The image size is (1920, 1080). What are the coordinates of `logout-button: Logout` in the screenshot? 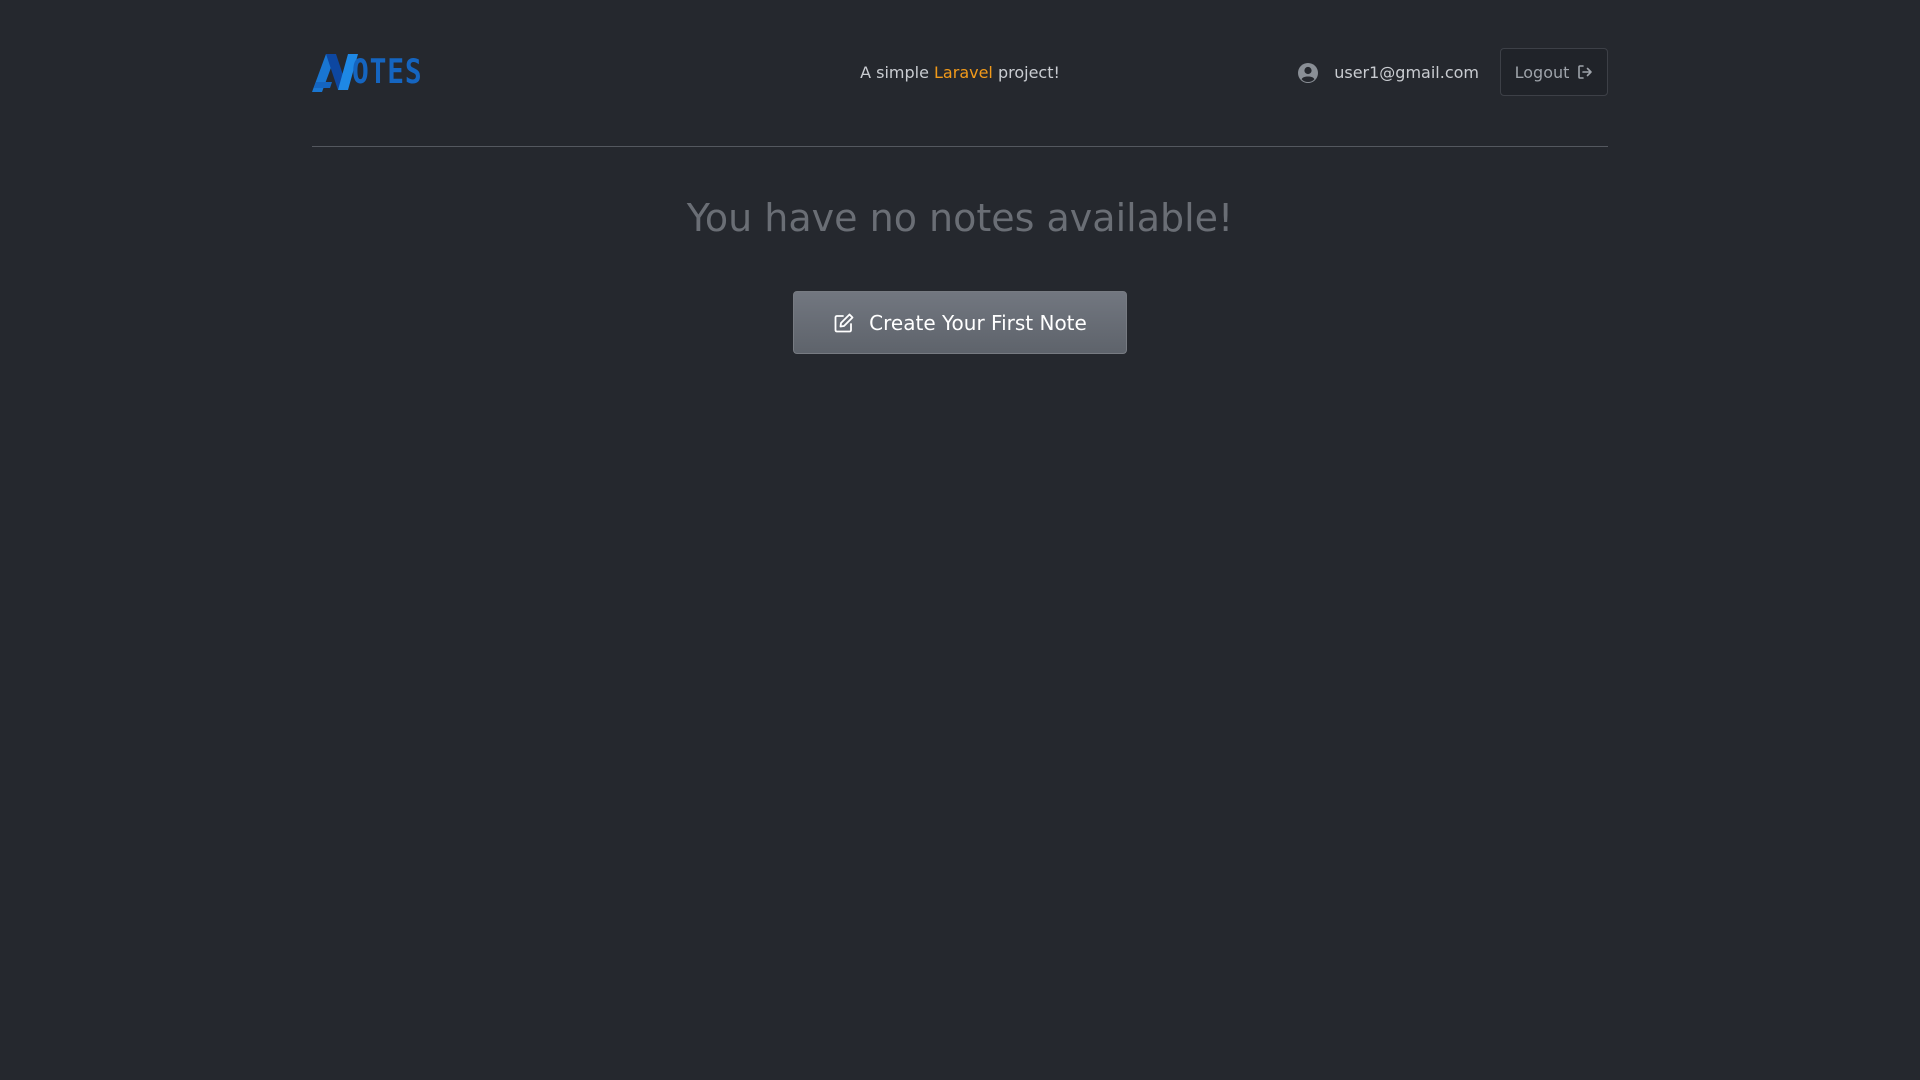 It's located at (1554, 72).